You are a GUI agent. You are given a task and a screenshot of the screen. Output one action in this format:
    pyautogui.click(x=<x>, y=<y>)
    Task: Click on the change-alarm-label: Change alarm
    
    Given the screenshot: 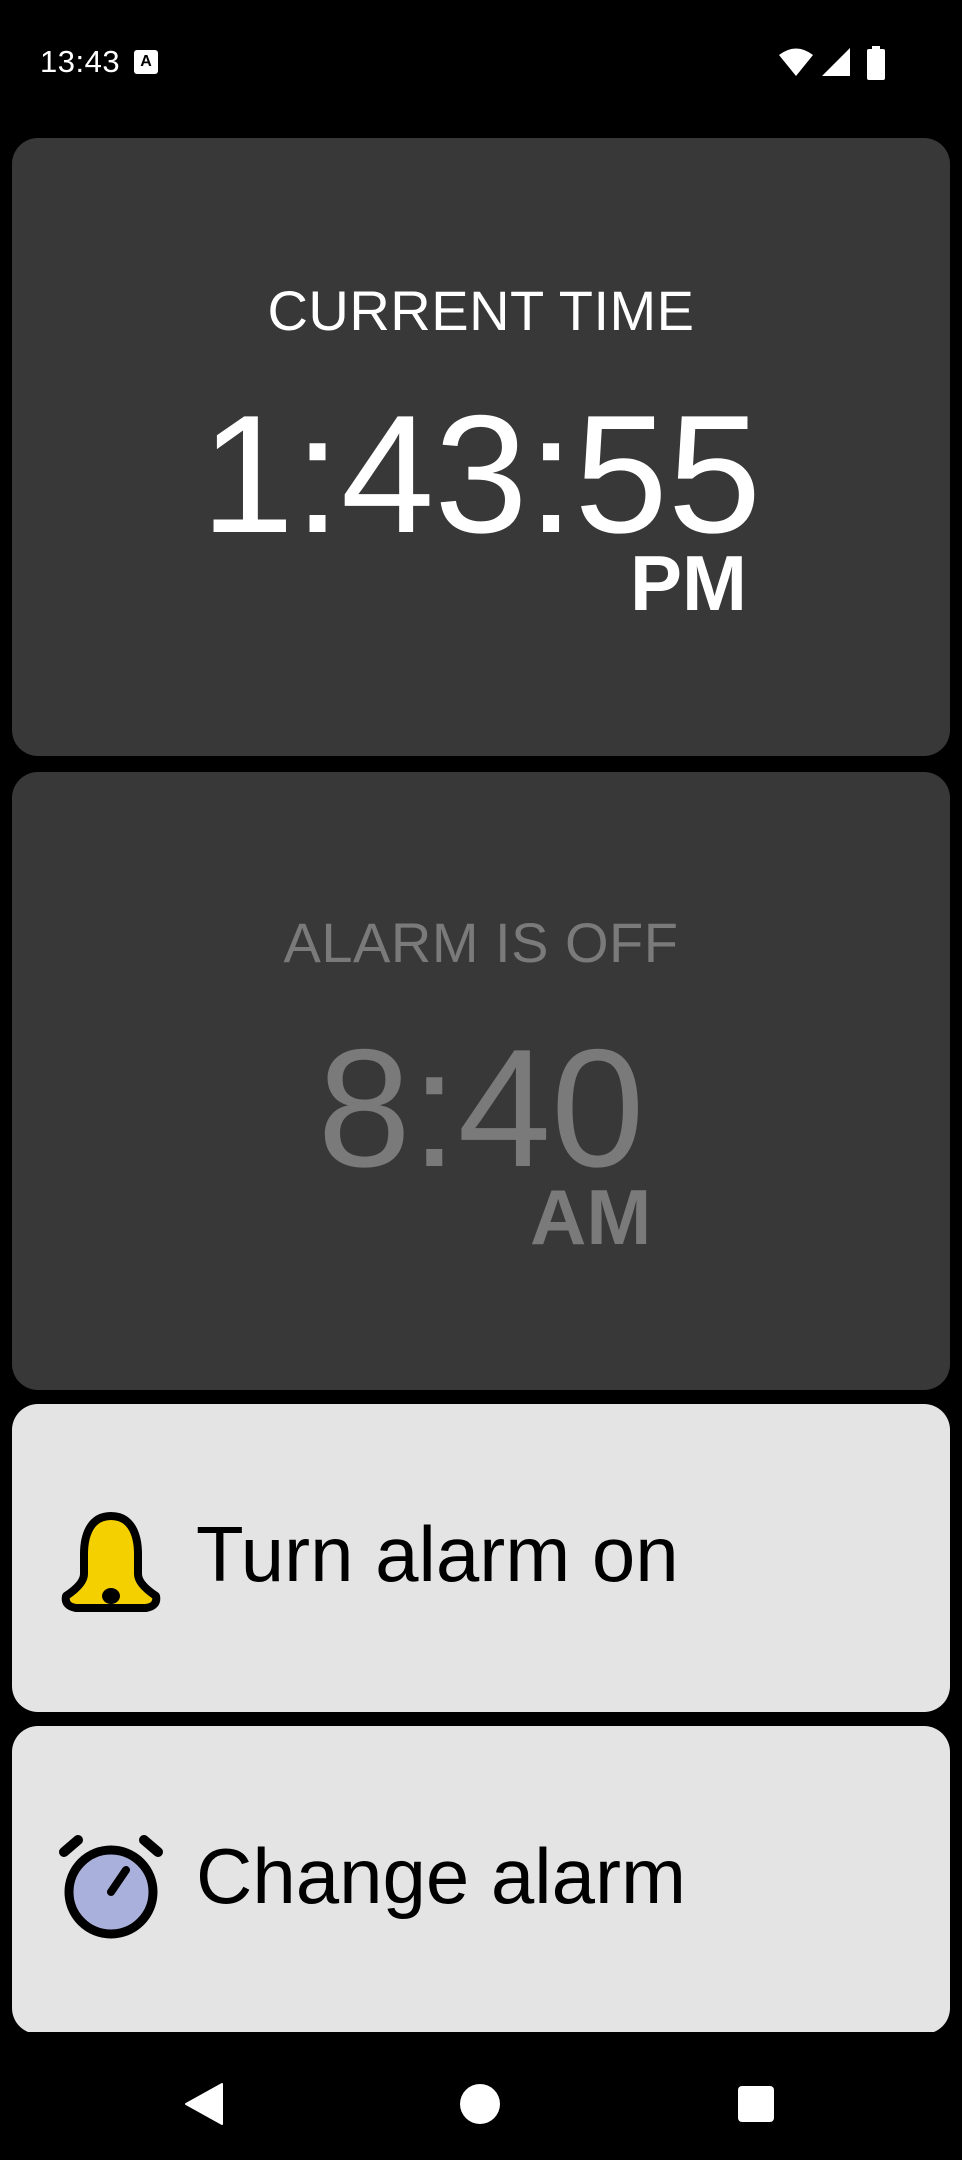 What is the action you would take?
    pyautogui.click(x=441, y=1876)
    